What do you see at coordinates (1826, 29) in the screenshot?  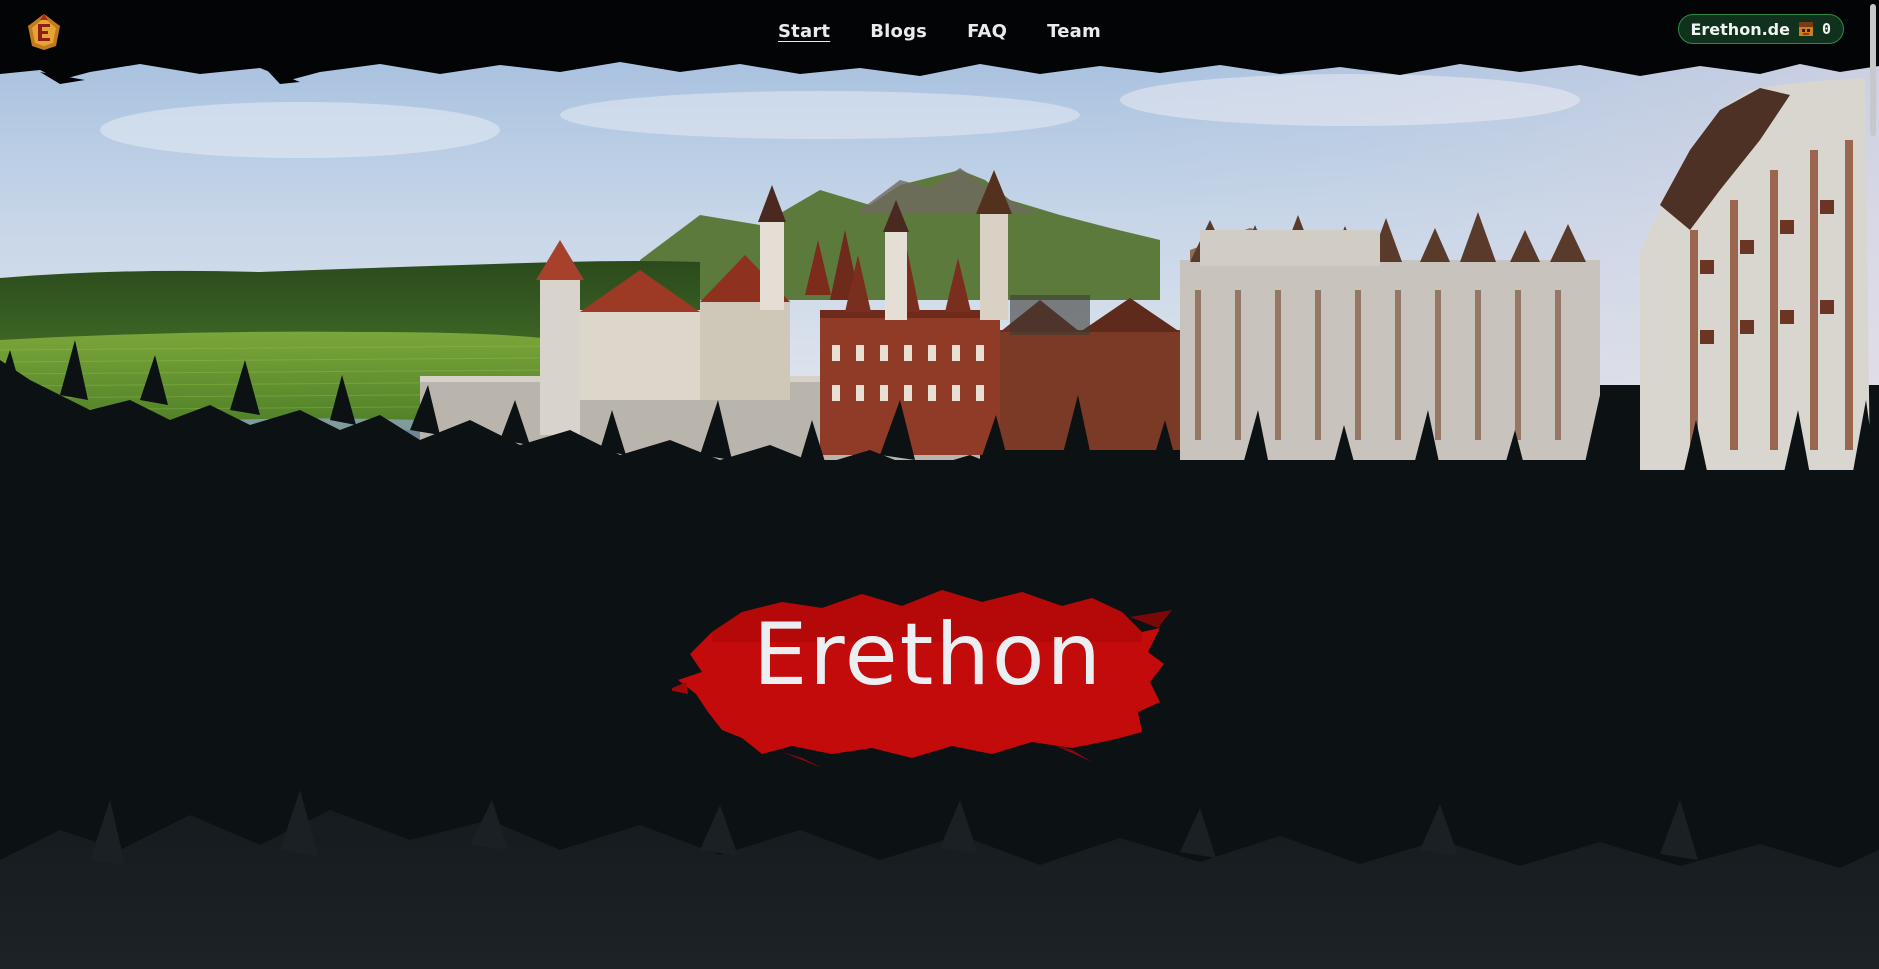 I see `online-player-count: 0` at bounding box center [1826, 29].